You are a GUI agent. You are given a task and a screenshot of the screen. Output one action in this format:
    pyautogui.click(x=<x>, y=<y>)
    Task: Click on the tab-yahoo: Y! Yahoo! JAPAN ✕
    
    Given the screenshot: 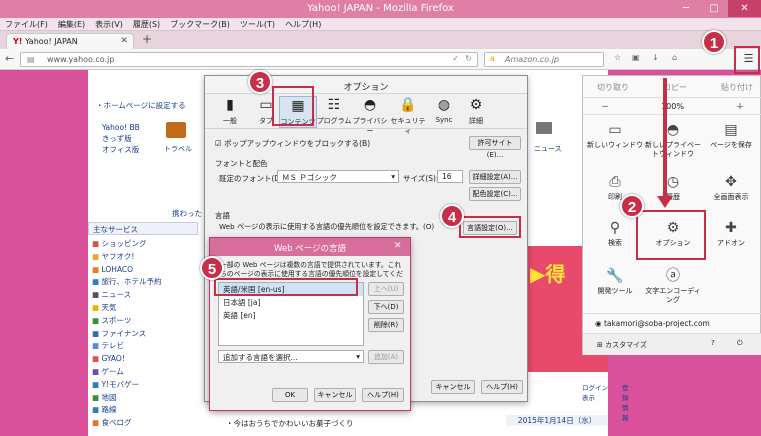 What is the action you would take?
    pyautogui.click(x=70, y=41)
    